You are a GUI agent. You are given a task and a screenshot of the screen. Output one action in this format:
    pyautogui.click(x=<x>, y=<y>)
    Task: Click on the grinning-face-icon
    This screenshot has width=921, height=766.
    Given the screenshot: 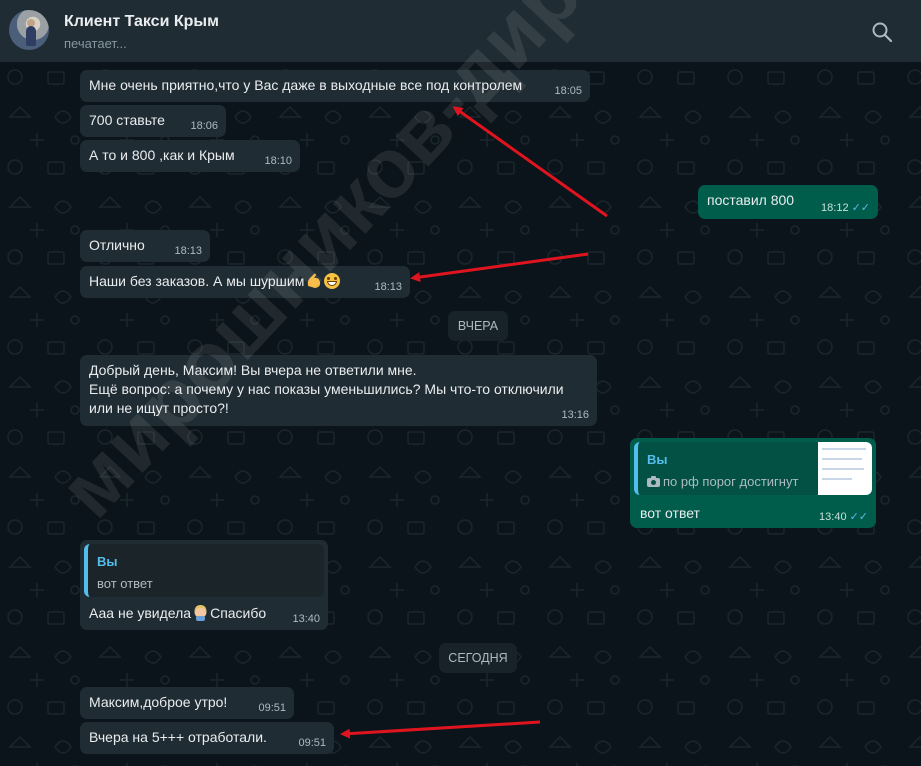 What is the action you would take?
    pyautogui.click(x=332, y=281)
    